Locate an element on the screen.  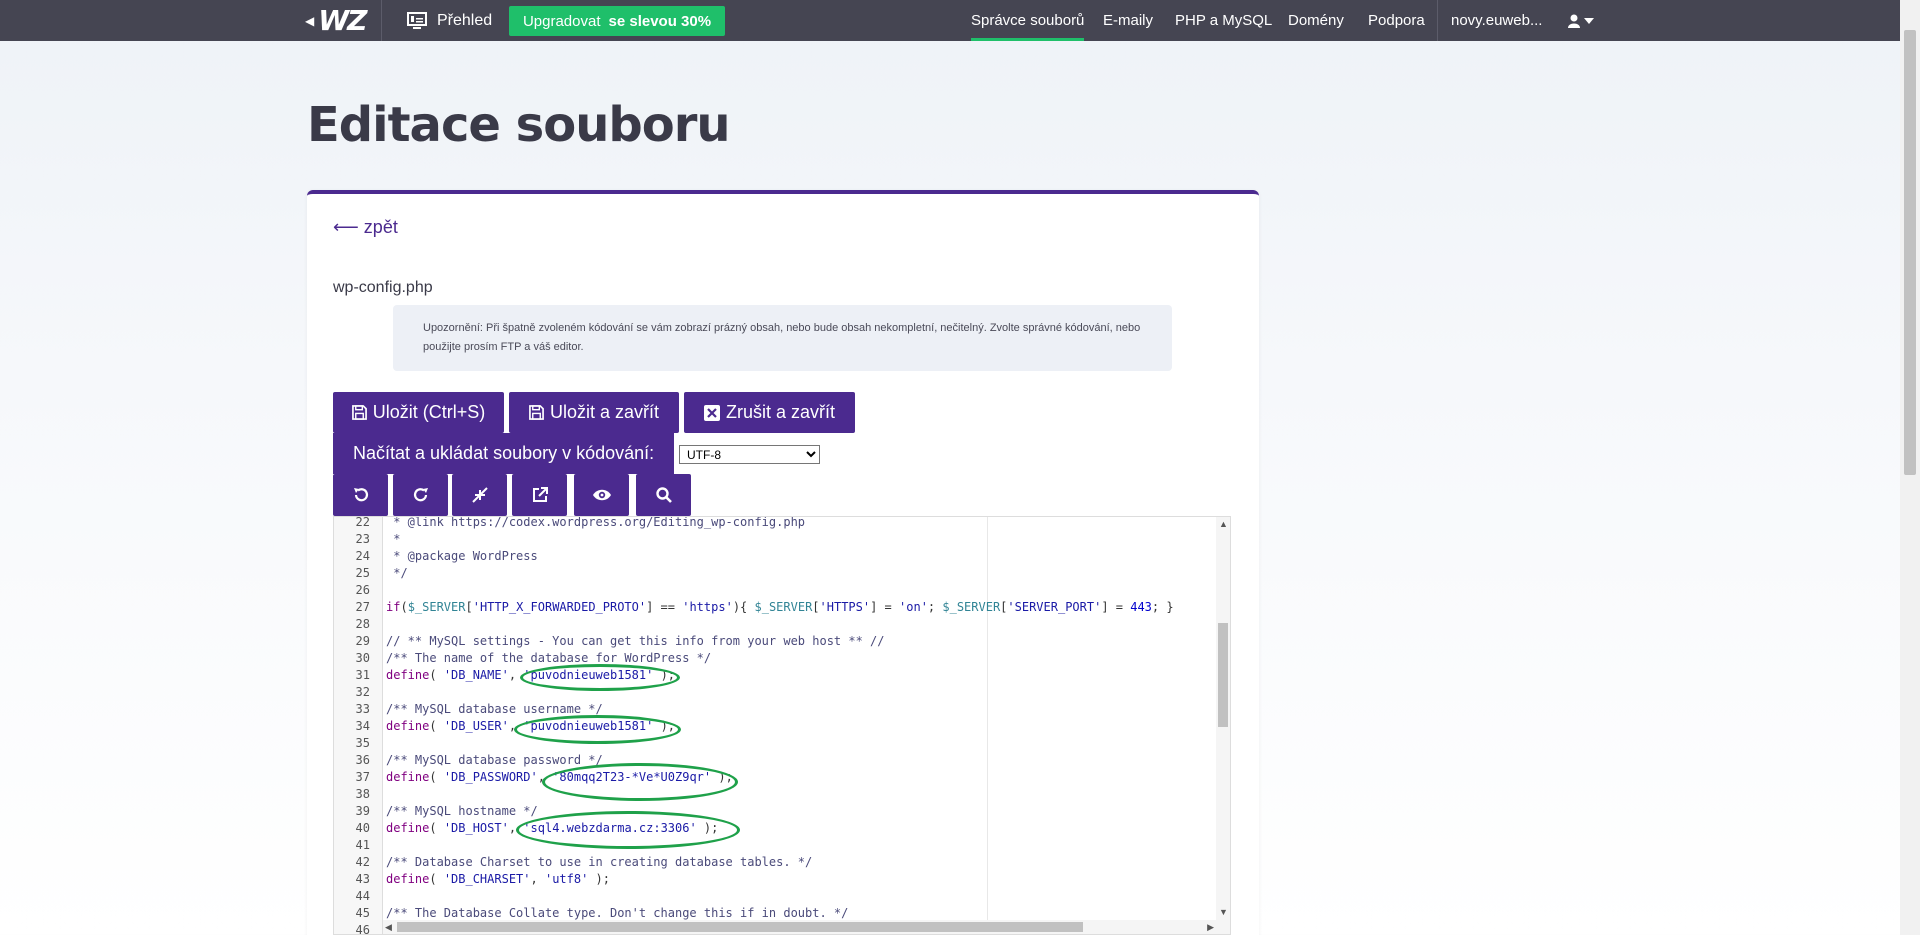
upgrade-button: Upgradovat se slevou 30% is located at coordinates (617, 21).